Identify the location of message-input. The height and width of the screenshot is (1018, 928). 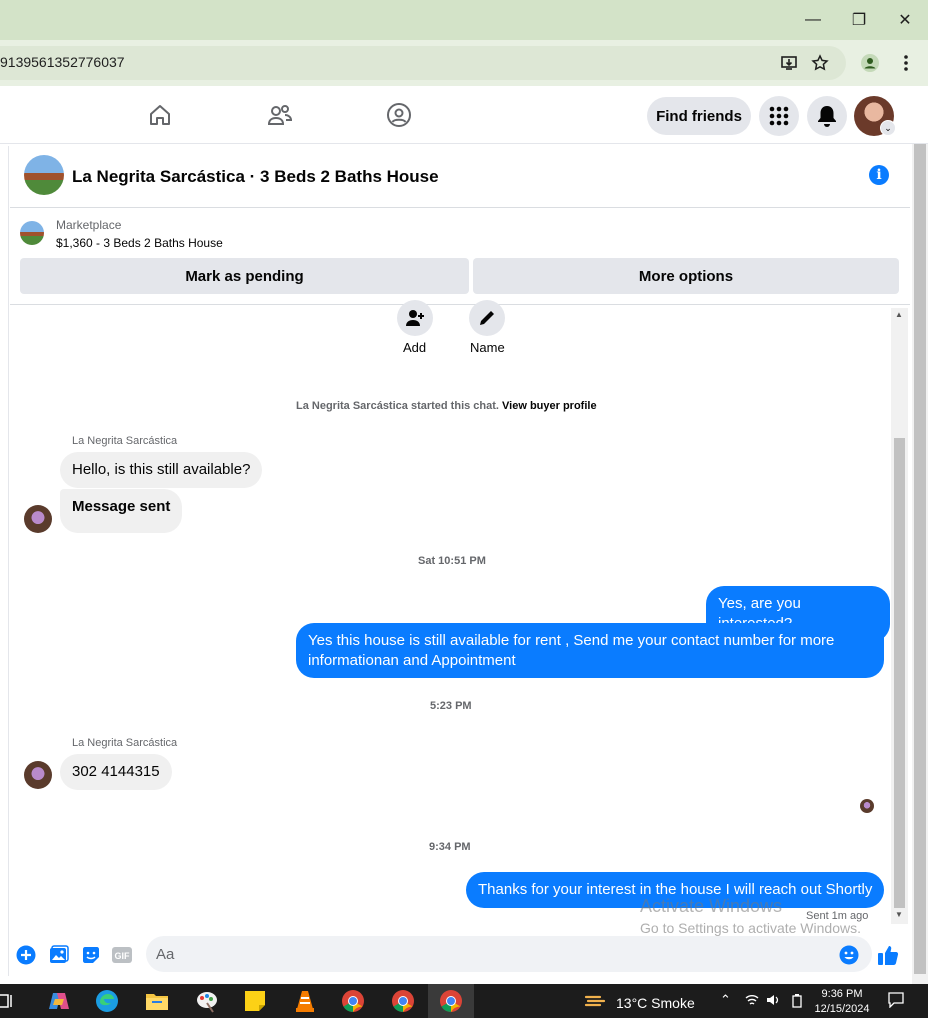
(509, 954).